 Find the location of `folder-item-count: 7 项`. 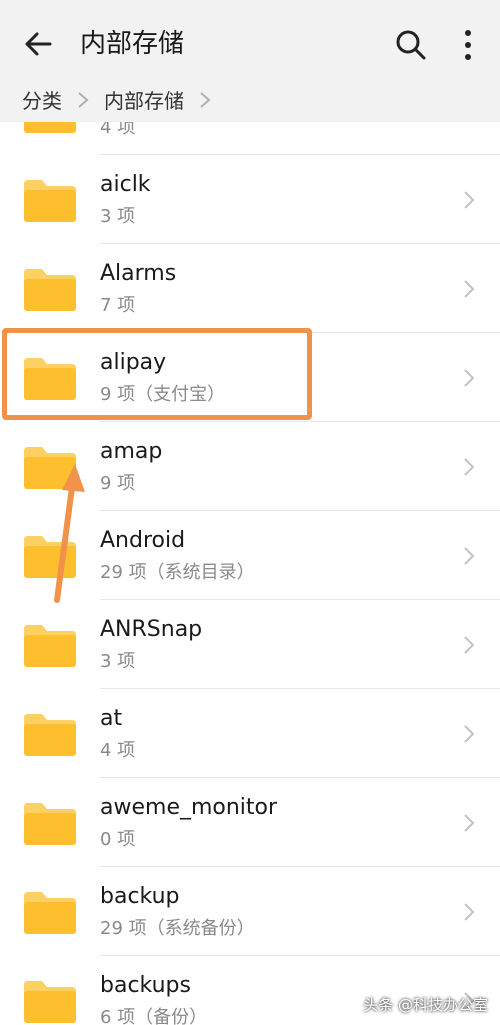

folder-item-count: 7 项 is located at coordinates (118, 305).